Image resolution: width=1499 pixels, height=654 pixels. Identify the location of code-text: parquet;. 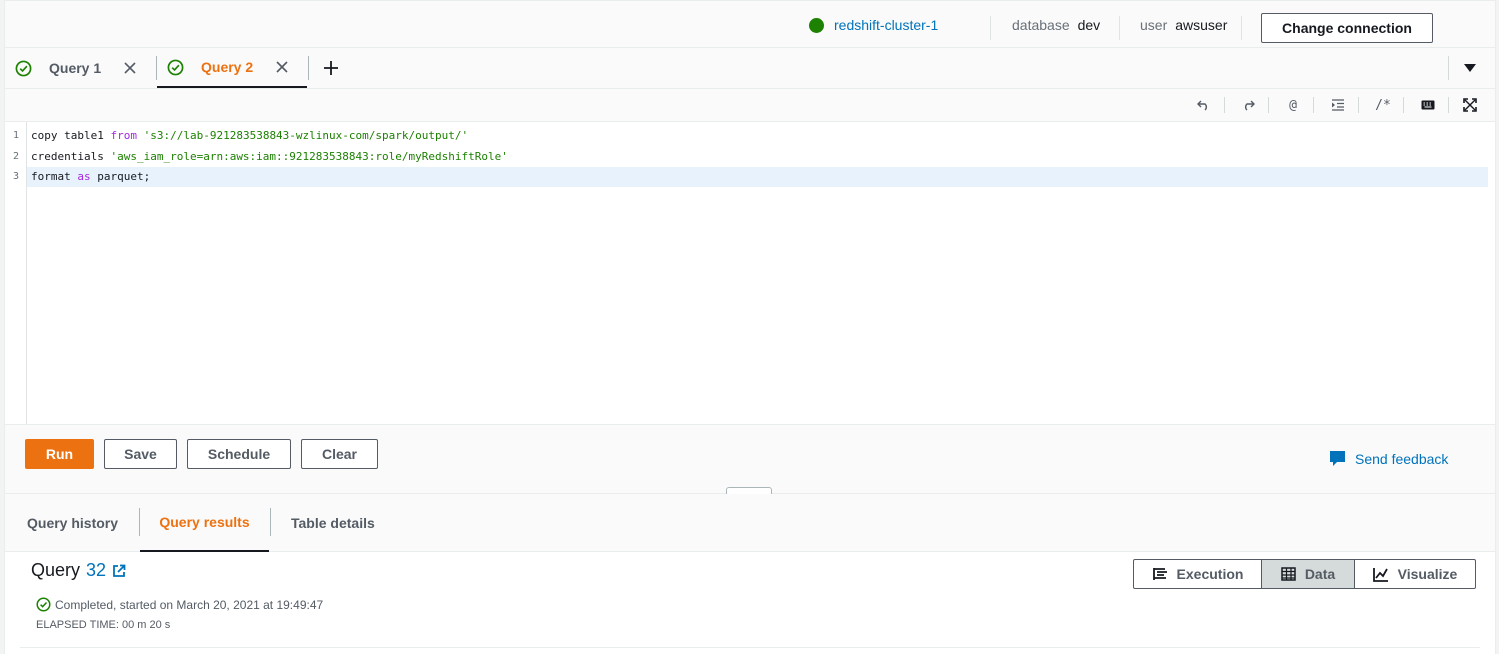
(120, 176).